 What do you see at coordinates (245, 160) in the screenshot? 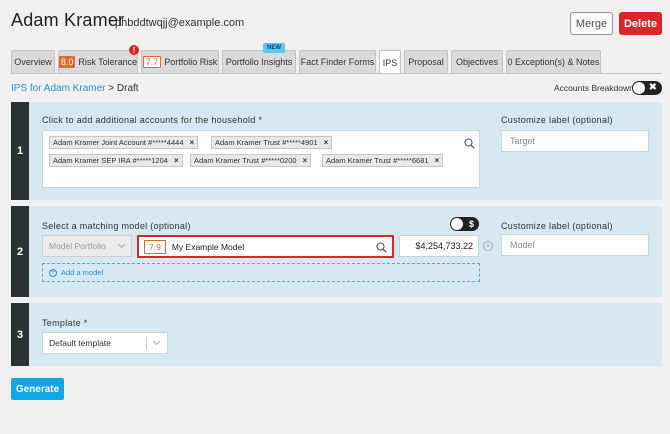
I see `account-chip-label: Adam Kramer Trust #*****0200` at bounding box center [245, 160].